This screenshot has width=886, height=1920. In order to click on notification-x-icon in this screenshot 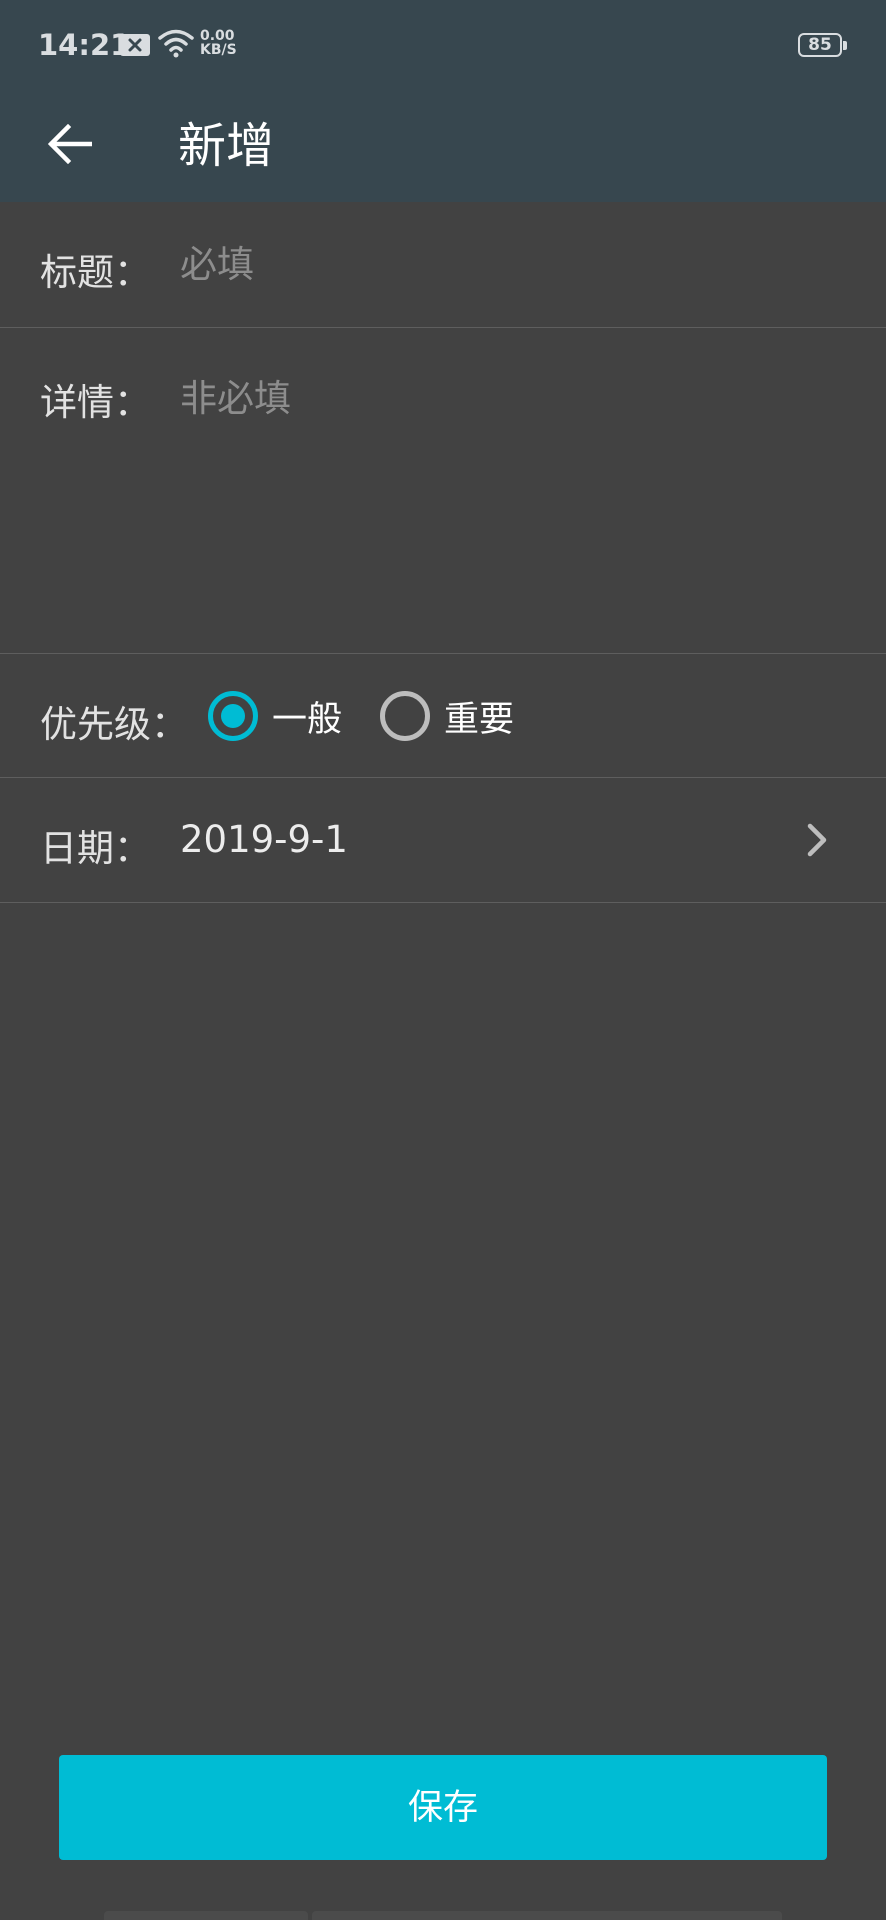, I will do `click(135, 47)`.